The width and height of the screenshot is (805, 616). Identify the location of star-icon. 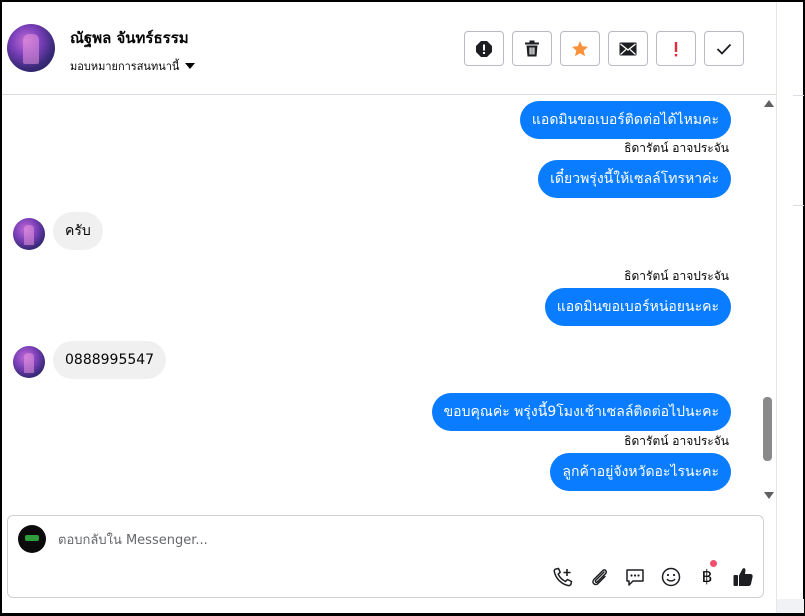
(580, 48).